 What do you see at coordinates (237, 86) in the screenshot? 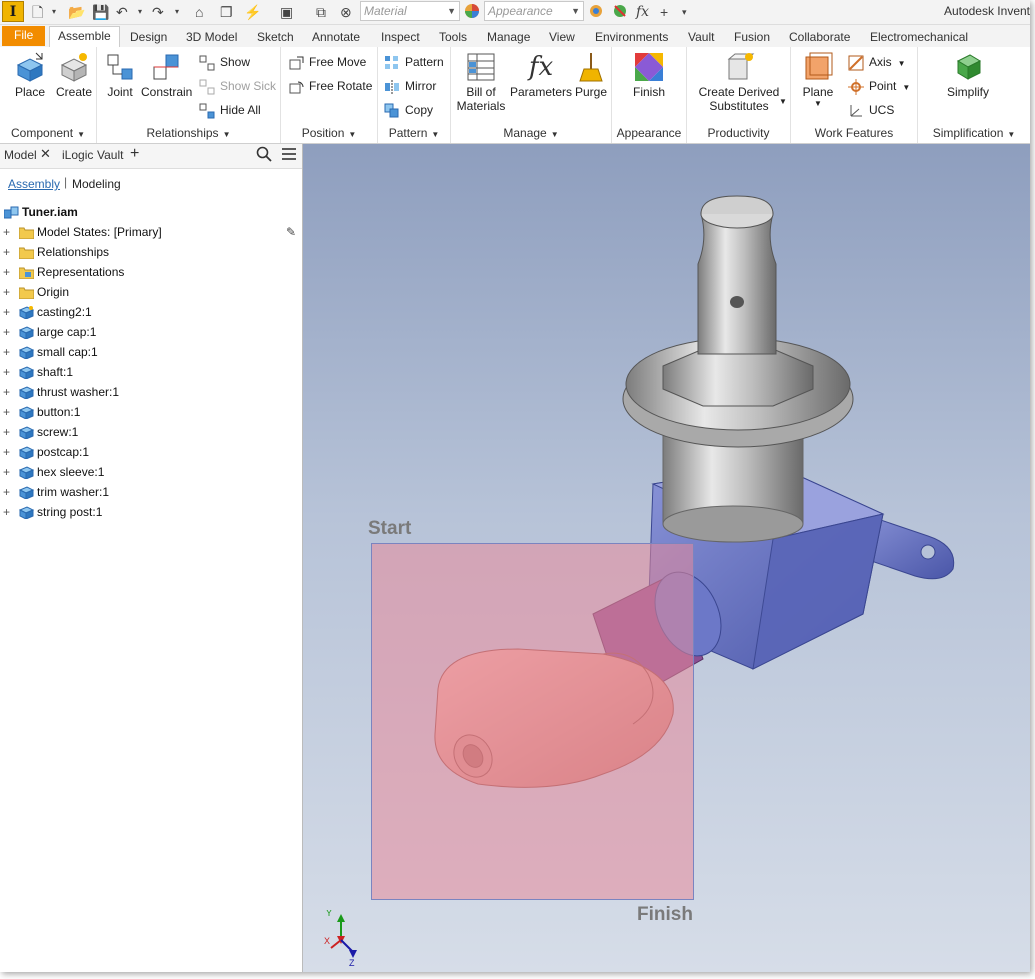
I see `show-sick-button: Show Sick` at bounding box center [237, 86].